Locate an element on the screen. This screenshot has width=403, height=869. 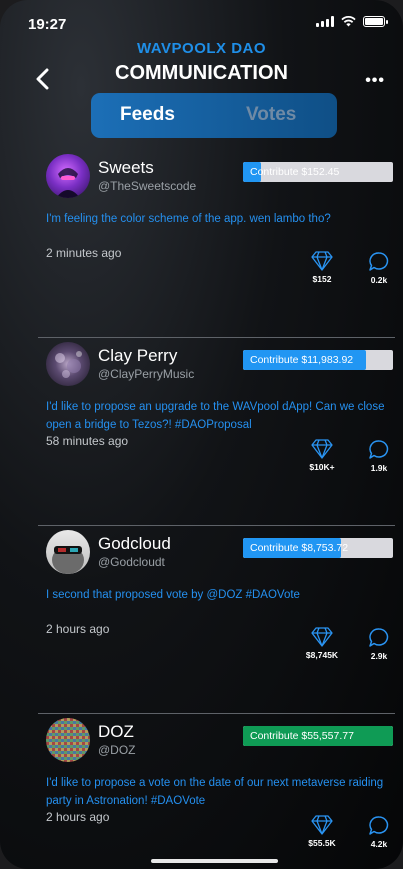
wifi-icon is located at coordinates (348, 21).